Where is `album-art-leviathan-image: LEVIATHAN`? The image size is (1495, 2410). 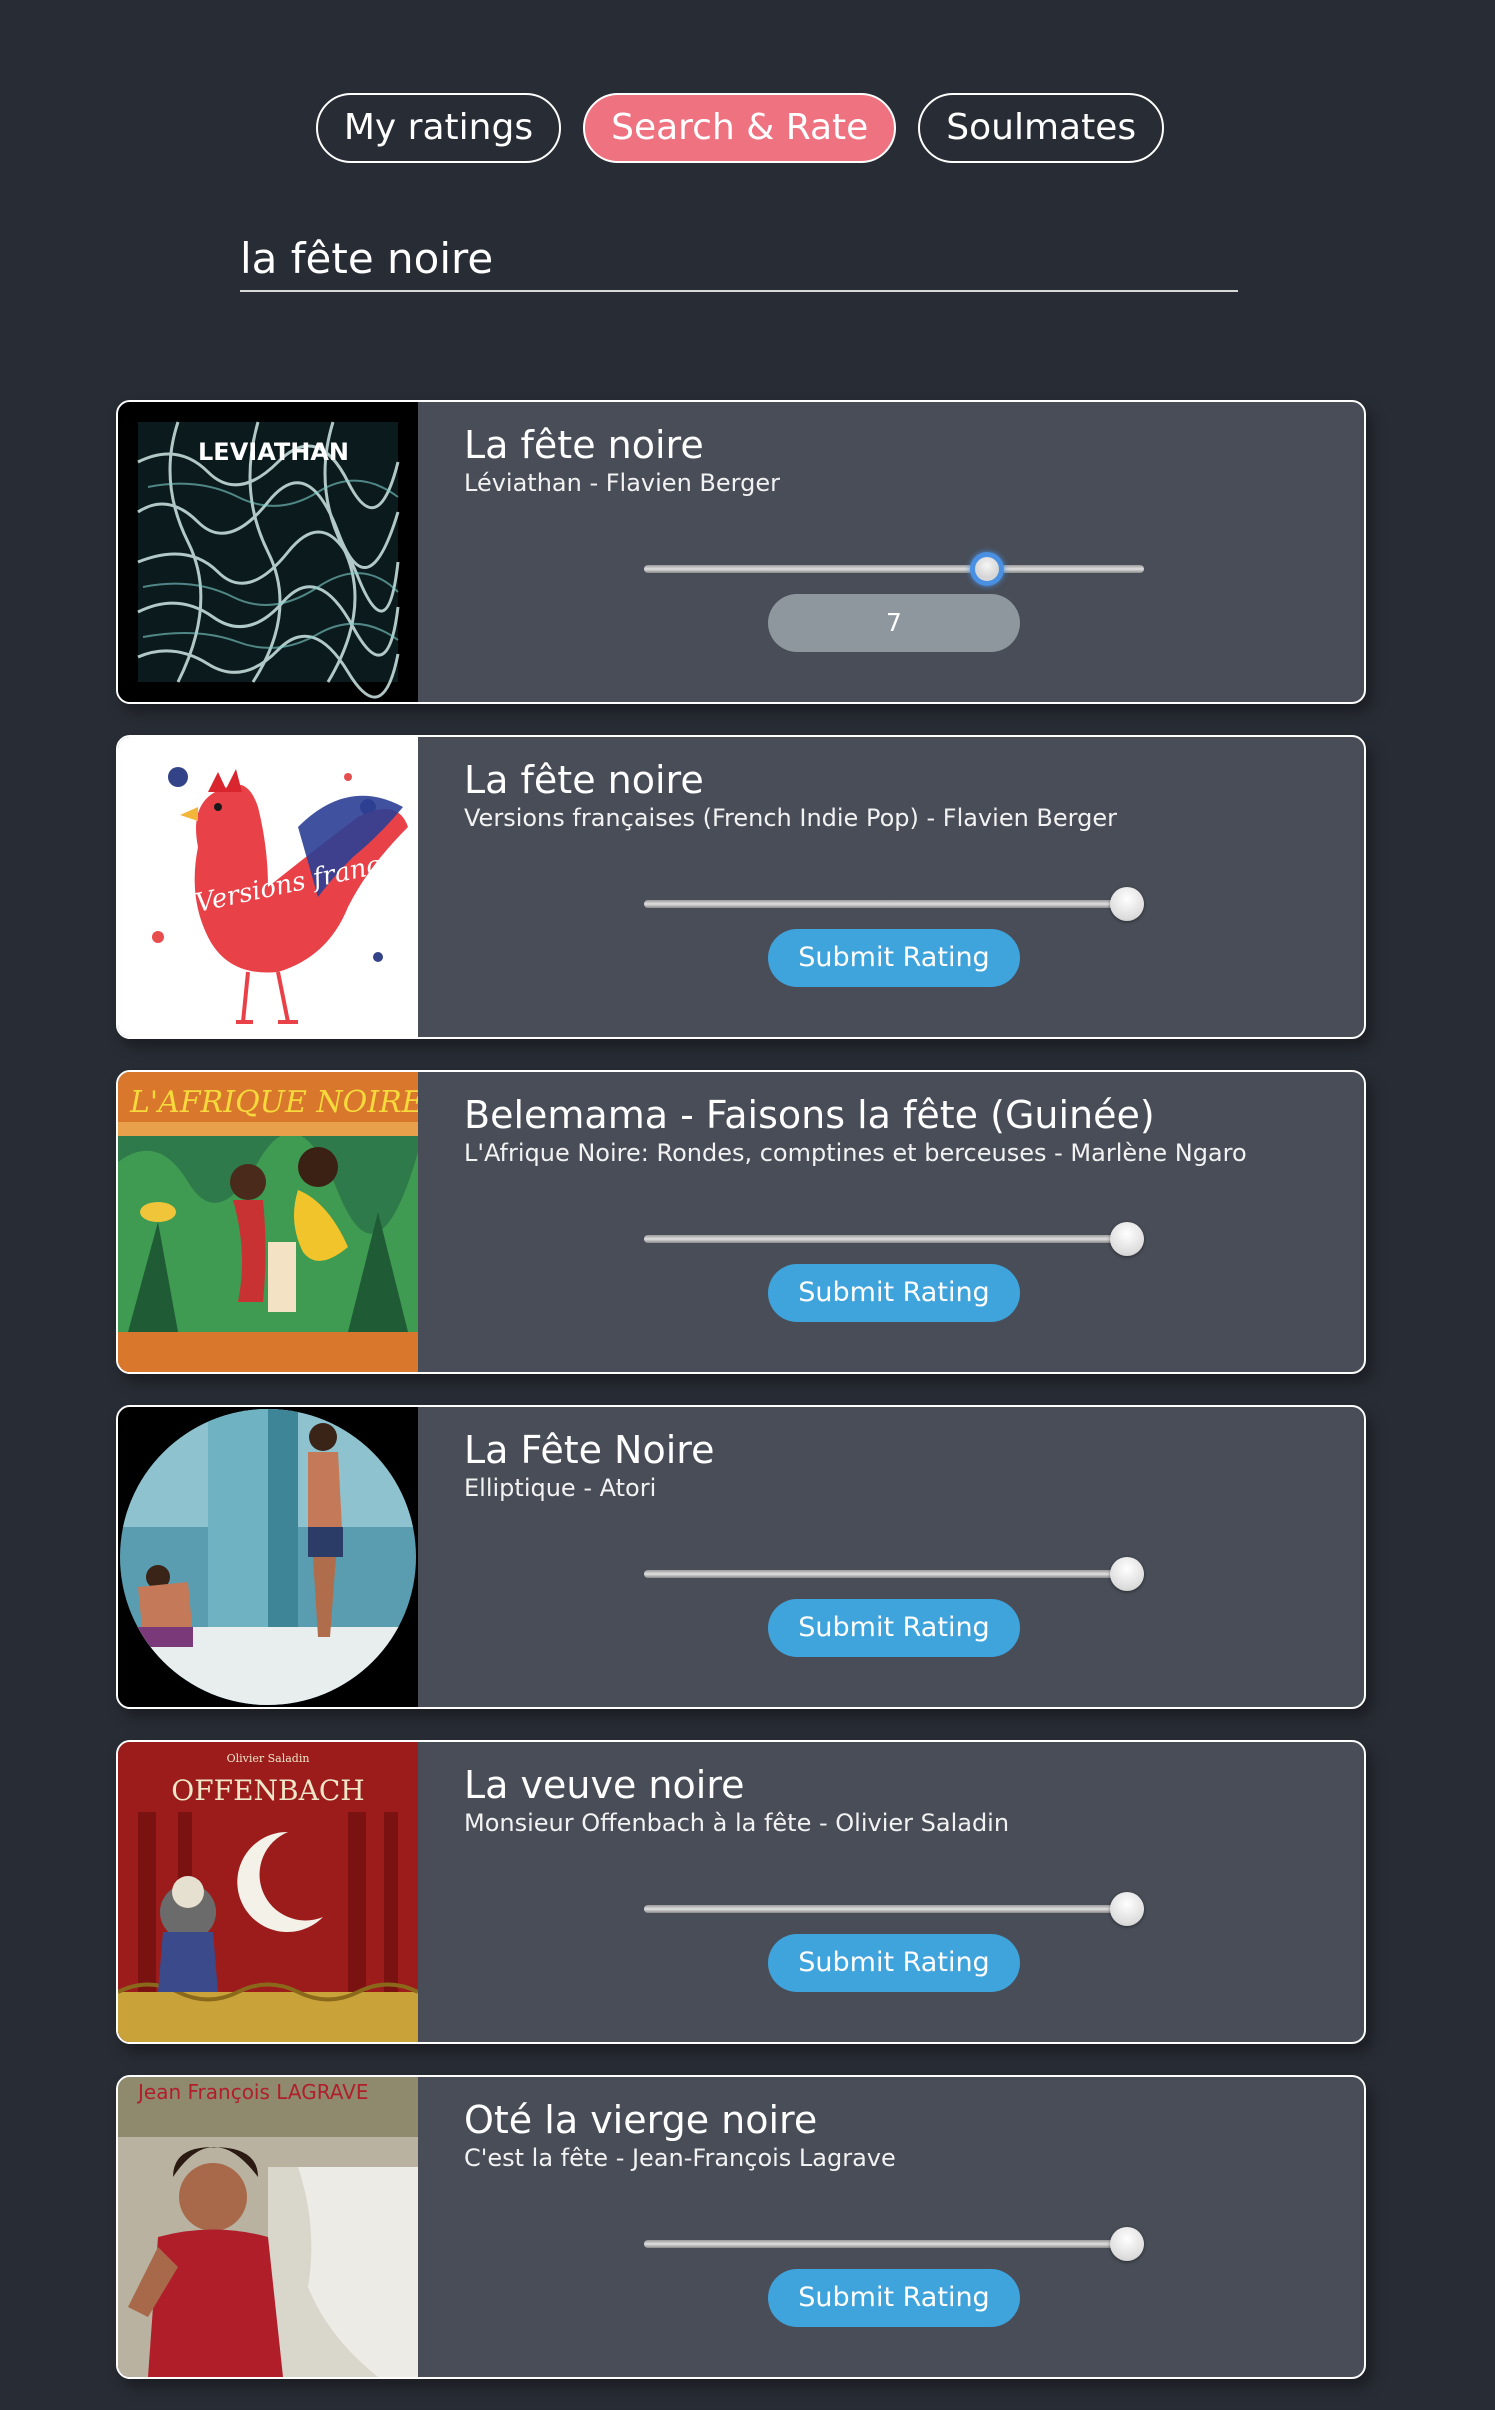 album-art-leviathan-image: LEVIATHAN is located at coordinates (268, 552).